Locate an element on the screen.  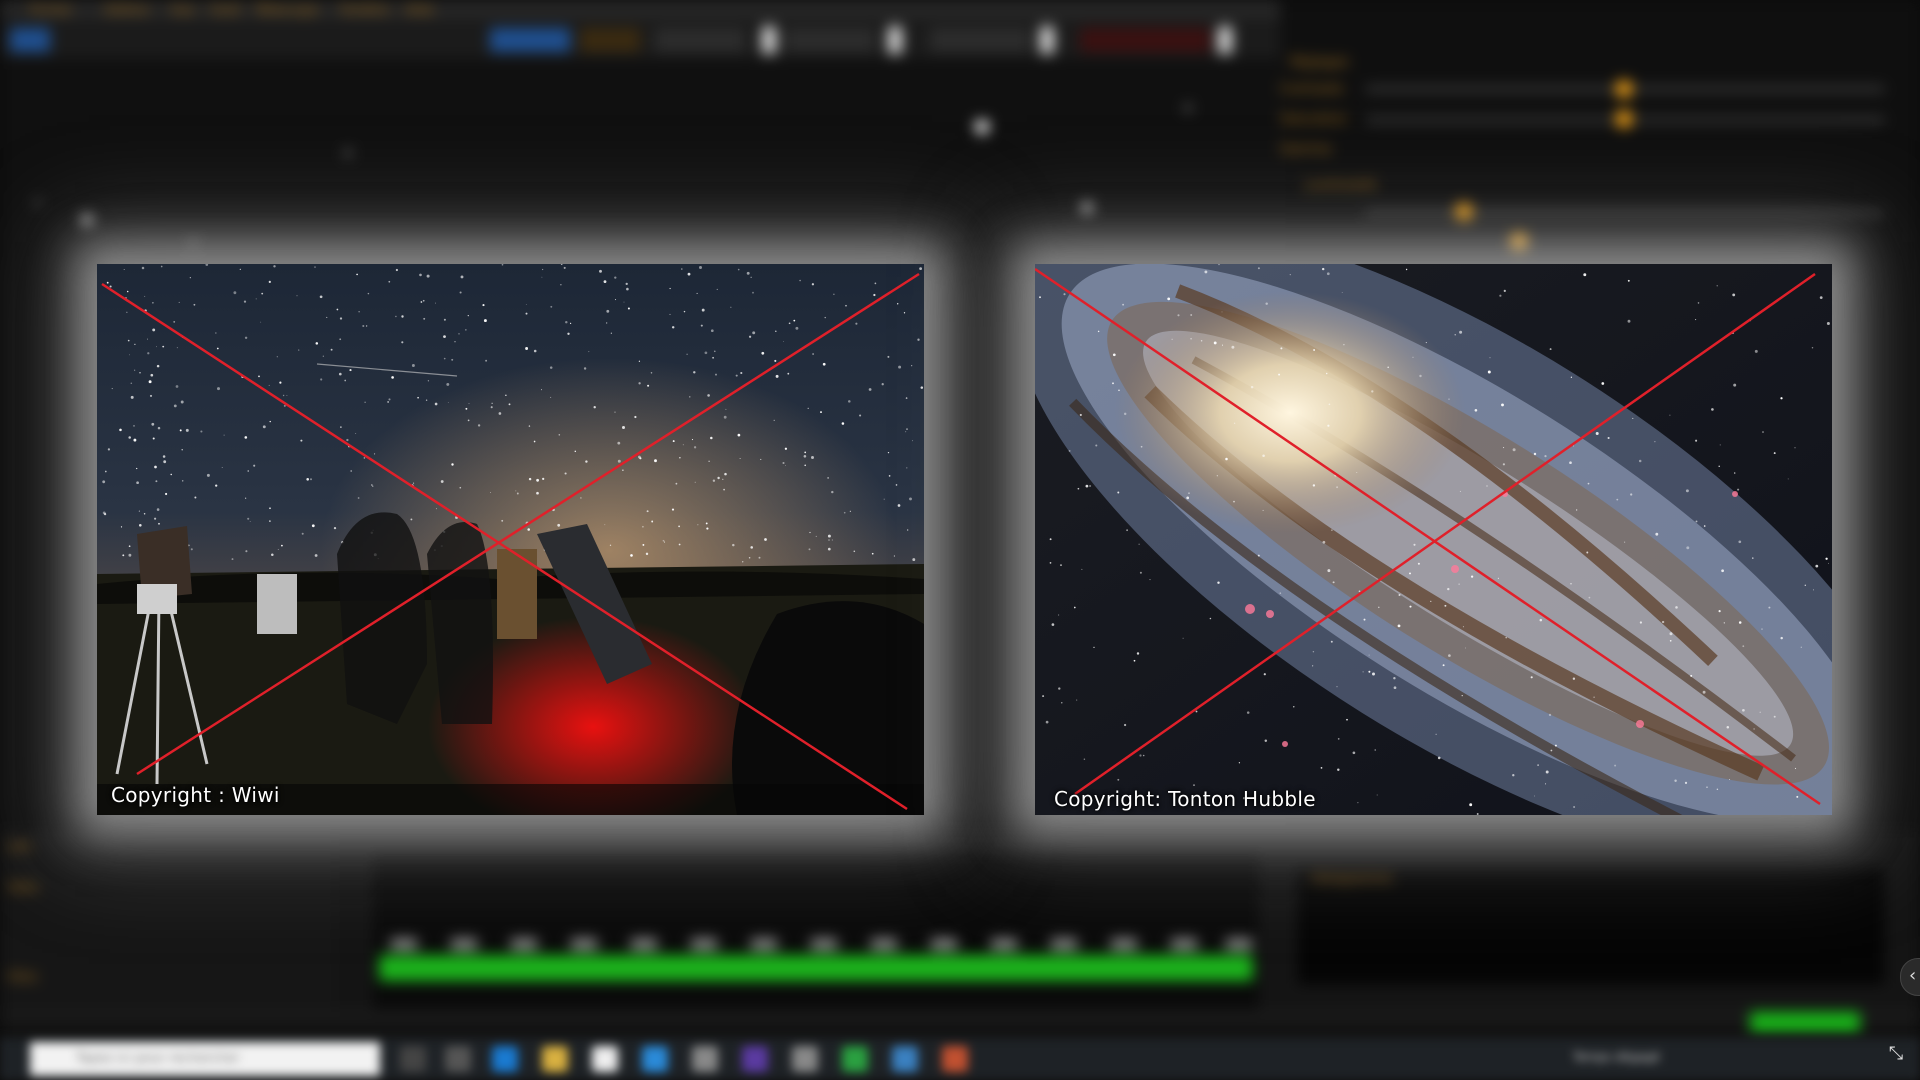
store-icon is located at coordinates (605, 1059).